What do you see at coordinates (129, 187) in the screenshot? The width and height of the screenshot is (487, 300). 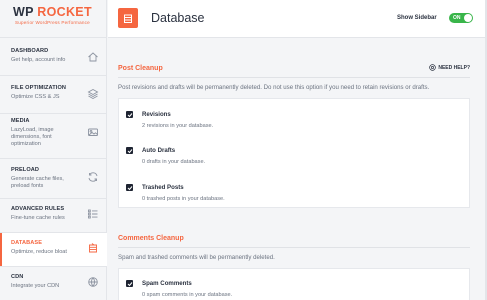 I see `trashed-posts-checkbox` at bounding box center [129, 187].